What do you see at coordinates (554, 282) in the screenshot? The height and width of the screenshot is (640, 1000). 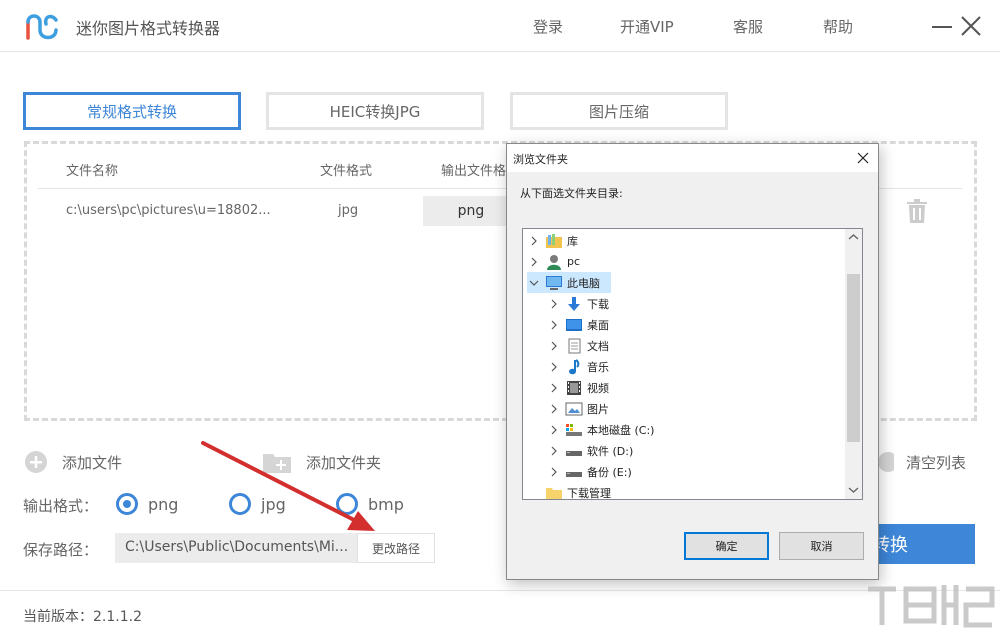 I see `computer-icon` at bounding box center [554, 282].